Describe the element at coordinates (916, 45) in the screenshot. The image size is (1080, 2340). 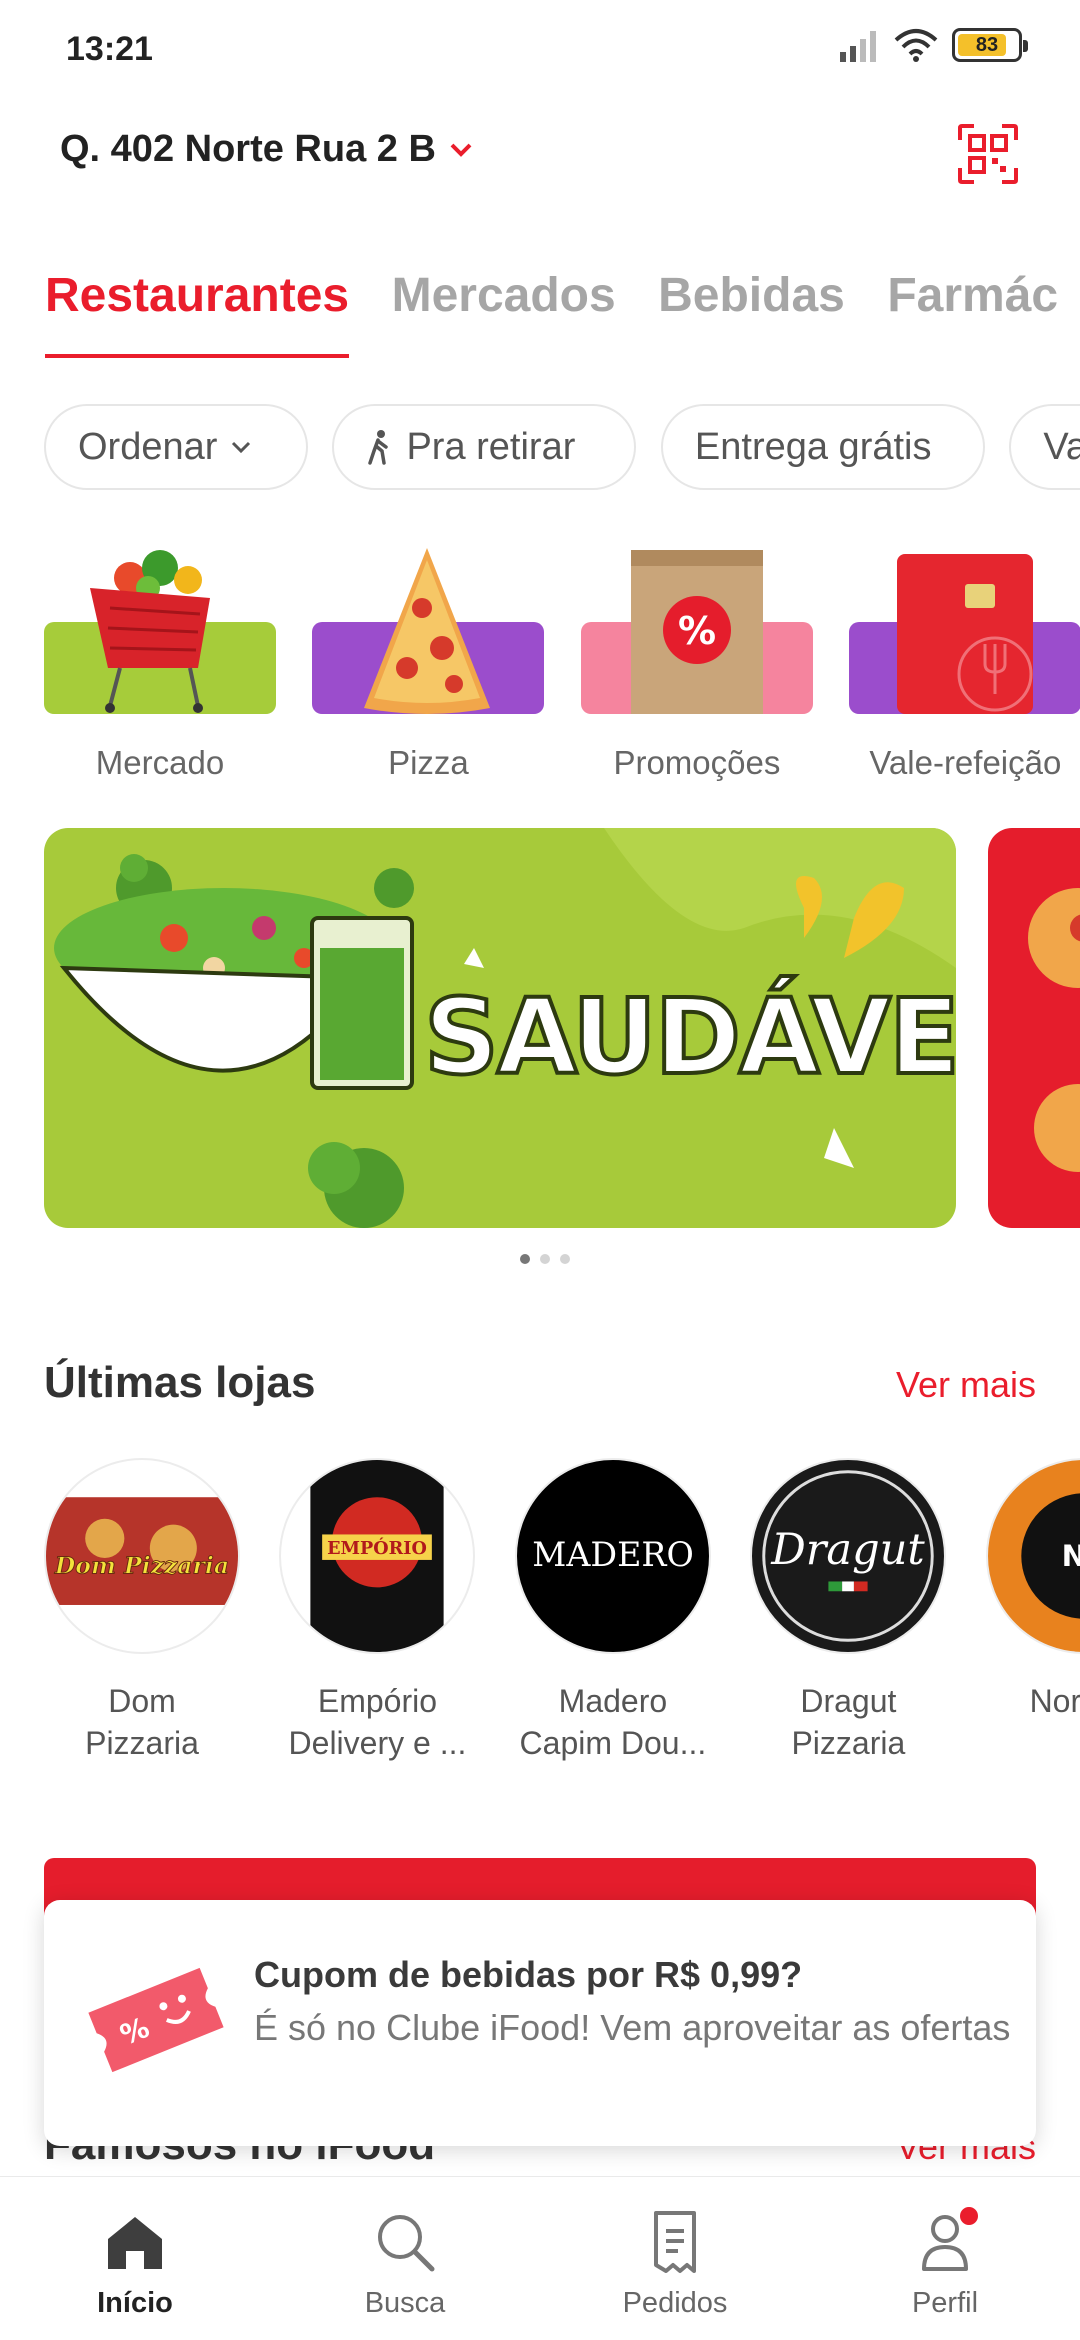
I see `wifi-icon` at that location.